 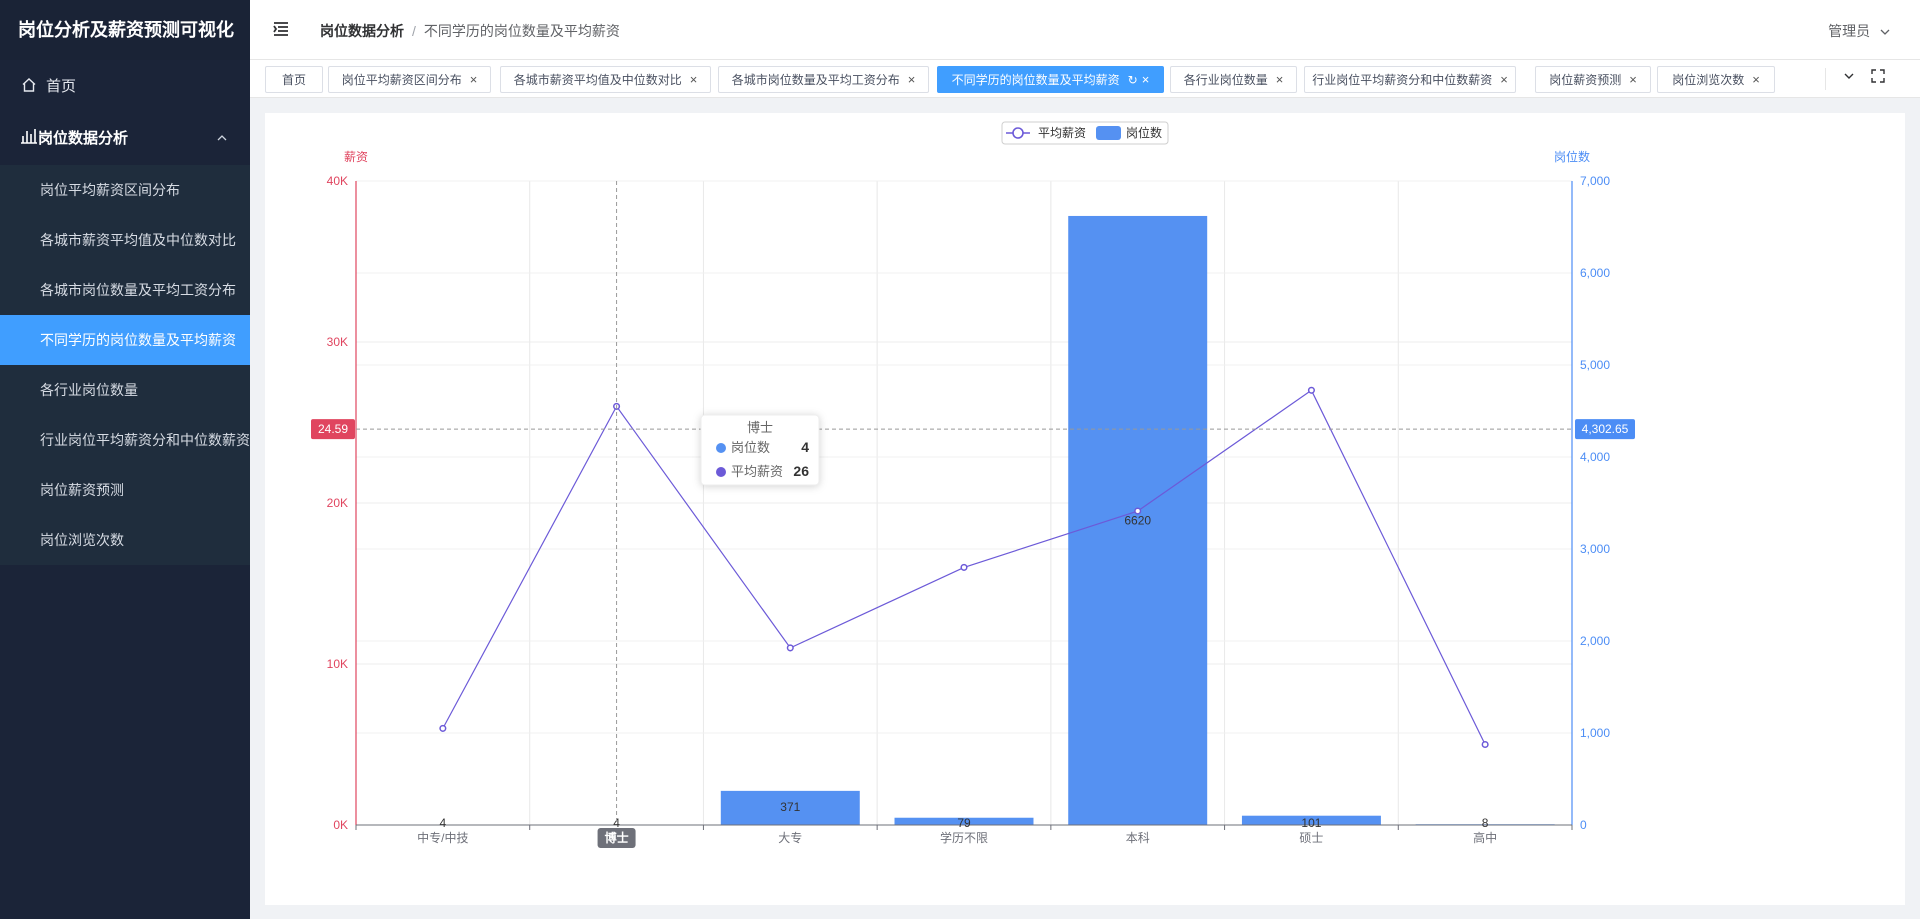 I want to click on legend-label-bar: 岗位数, so click(x=1144, y=132).